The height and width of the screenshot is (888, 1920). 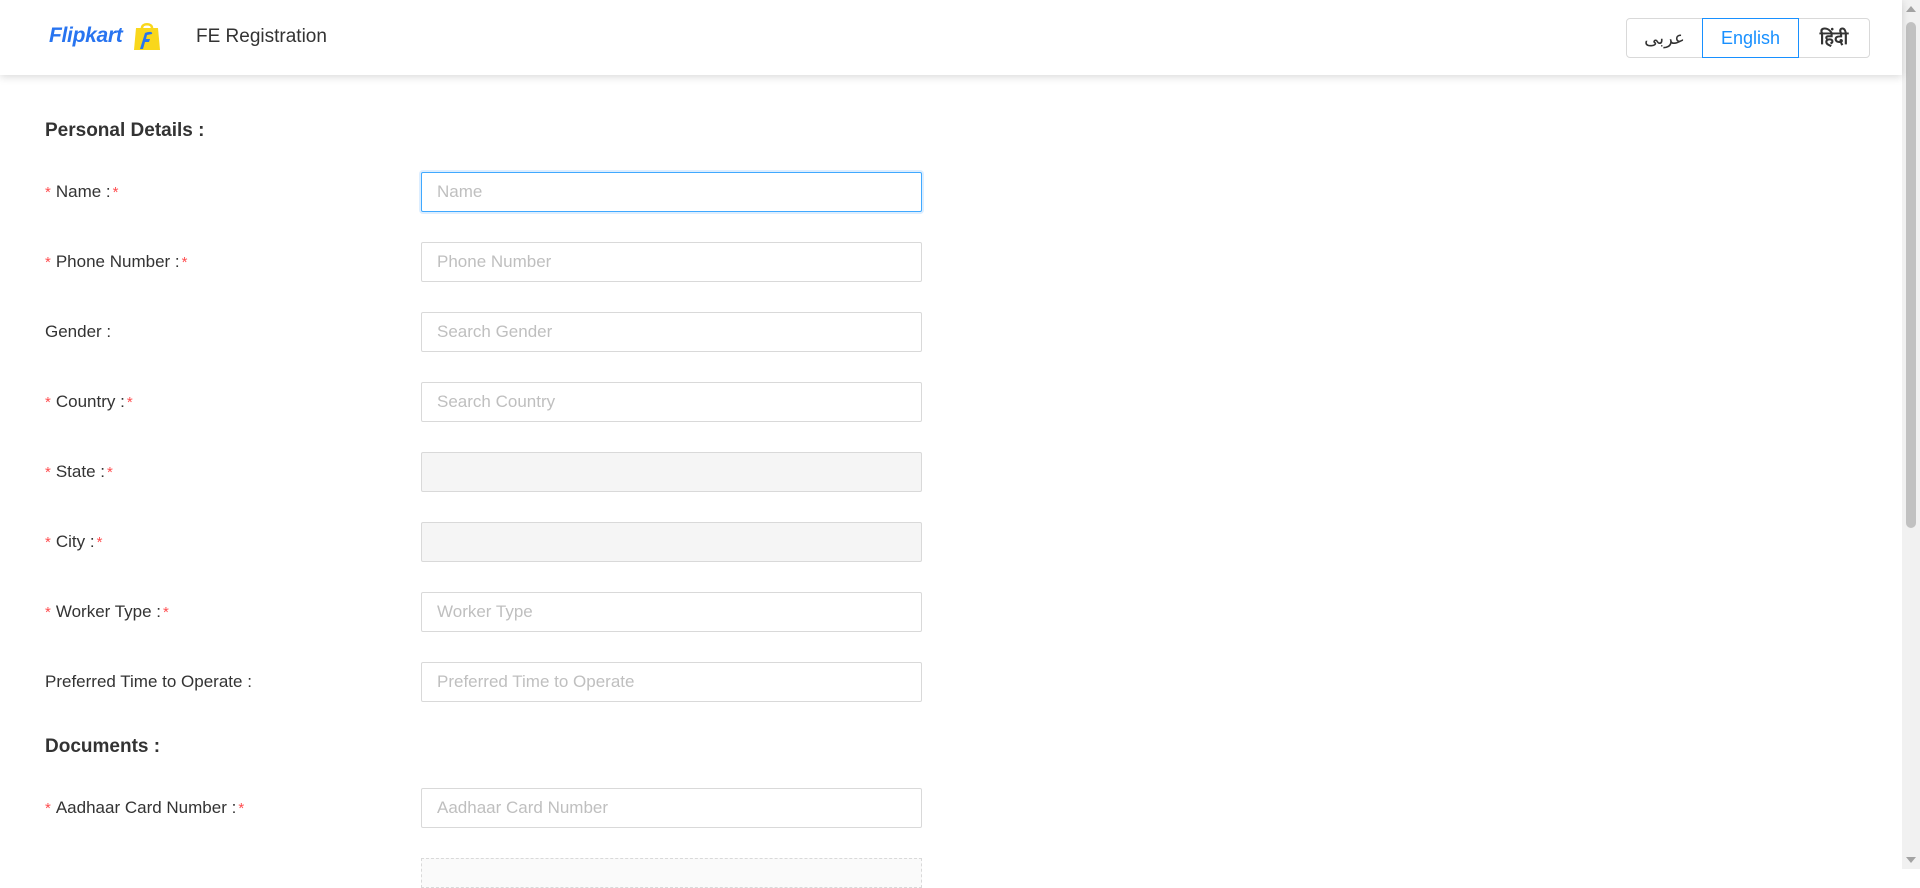 I want to click on name-input, so click(x=671, y=192).